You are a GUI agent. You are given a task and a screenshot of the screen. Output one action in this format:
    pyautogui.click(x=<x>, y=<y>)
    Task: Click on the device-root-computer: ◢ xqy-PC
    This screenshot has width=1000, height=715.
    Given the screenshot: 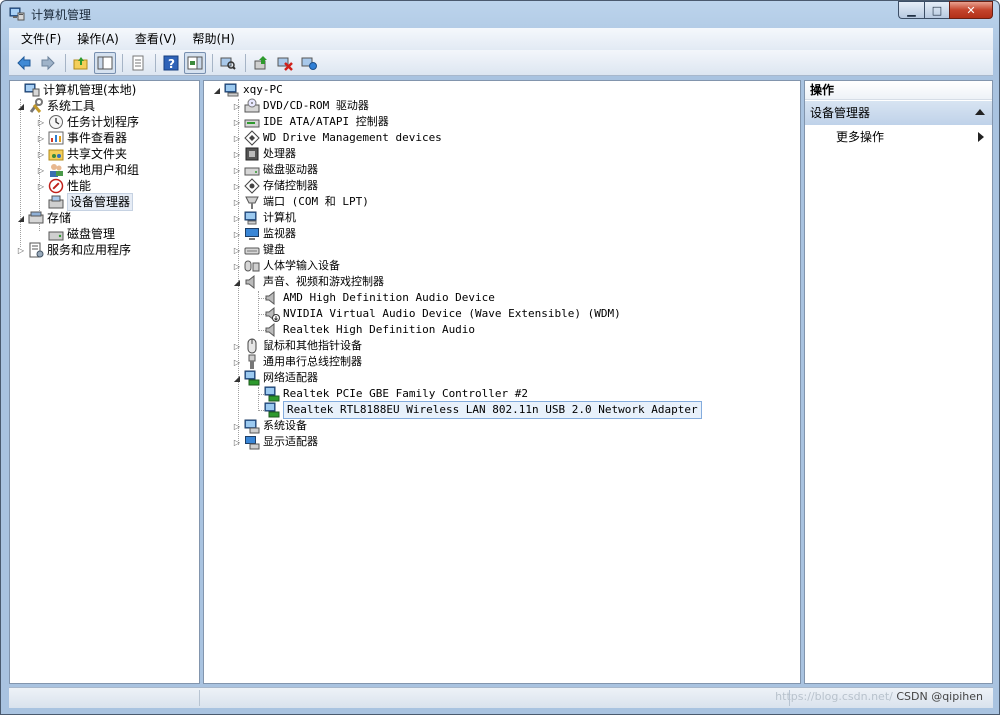 What is the action you would take?
    pyautogui.click(x=247, y=90)
    